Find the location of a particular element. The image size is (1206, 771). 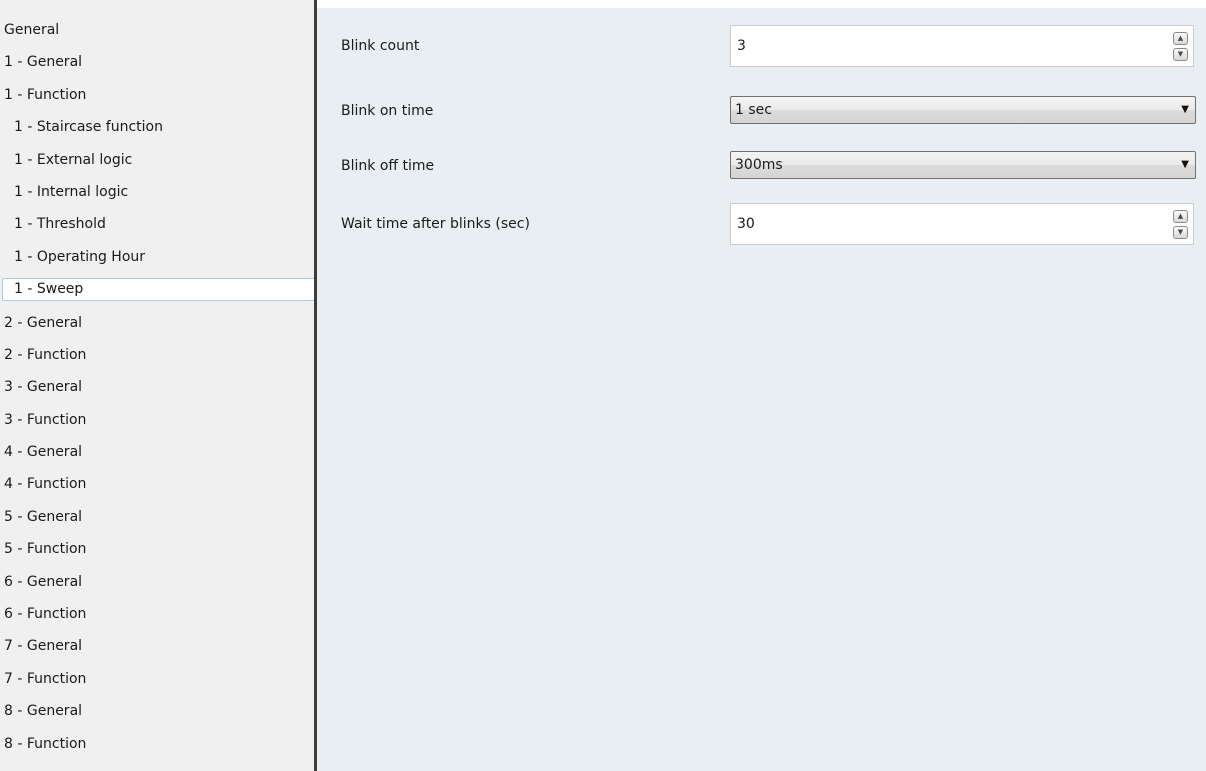

tree-item-1-sweep: 1 - Sweep is located at coordinates (162, 290).